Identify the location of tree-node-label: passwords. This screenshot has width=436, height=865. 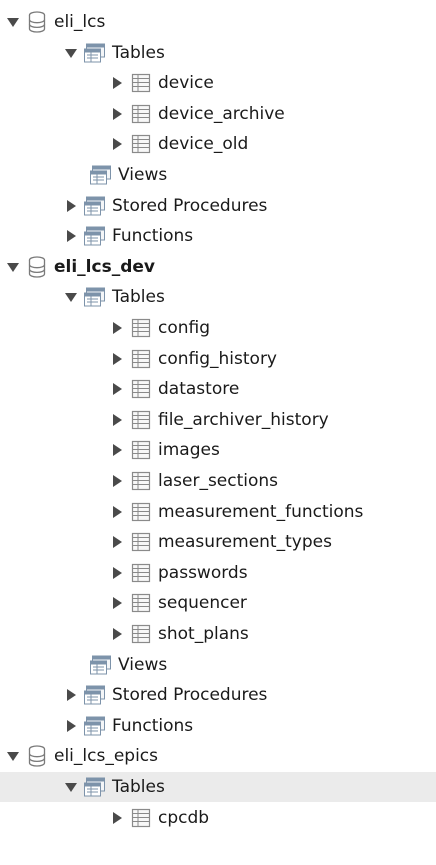
(203, 572).